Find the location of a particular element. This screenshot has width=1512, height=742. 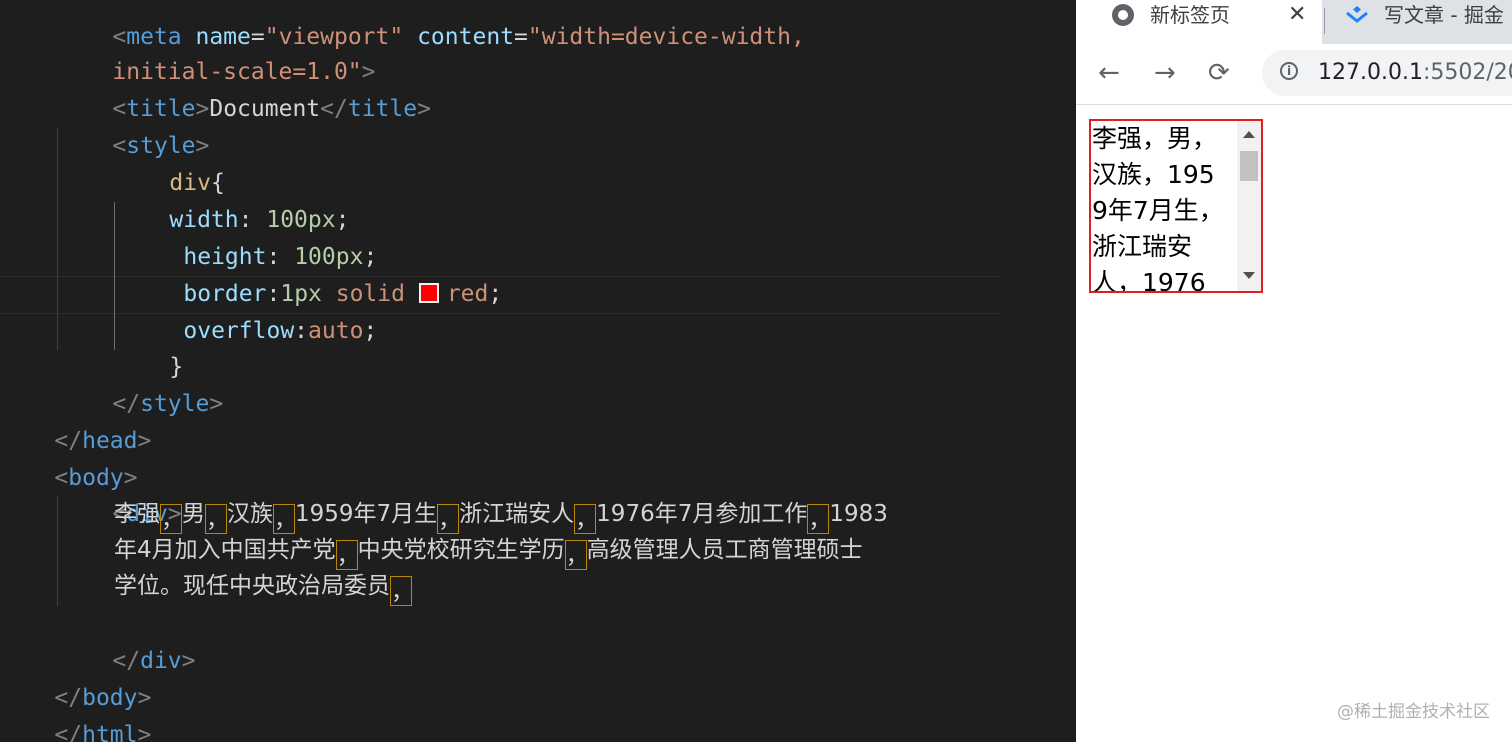

url-text: 127.0.0.1:5502/20 is located at coordinates (1415, 73).